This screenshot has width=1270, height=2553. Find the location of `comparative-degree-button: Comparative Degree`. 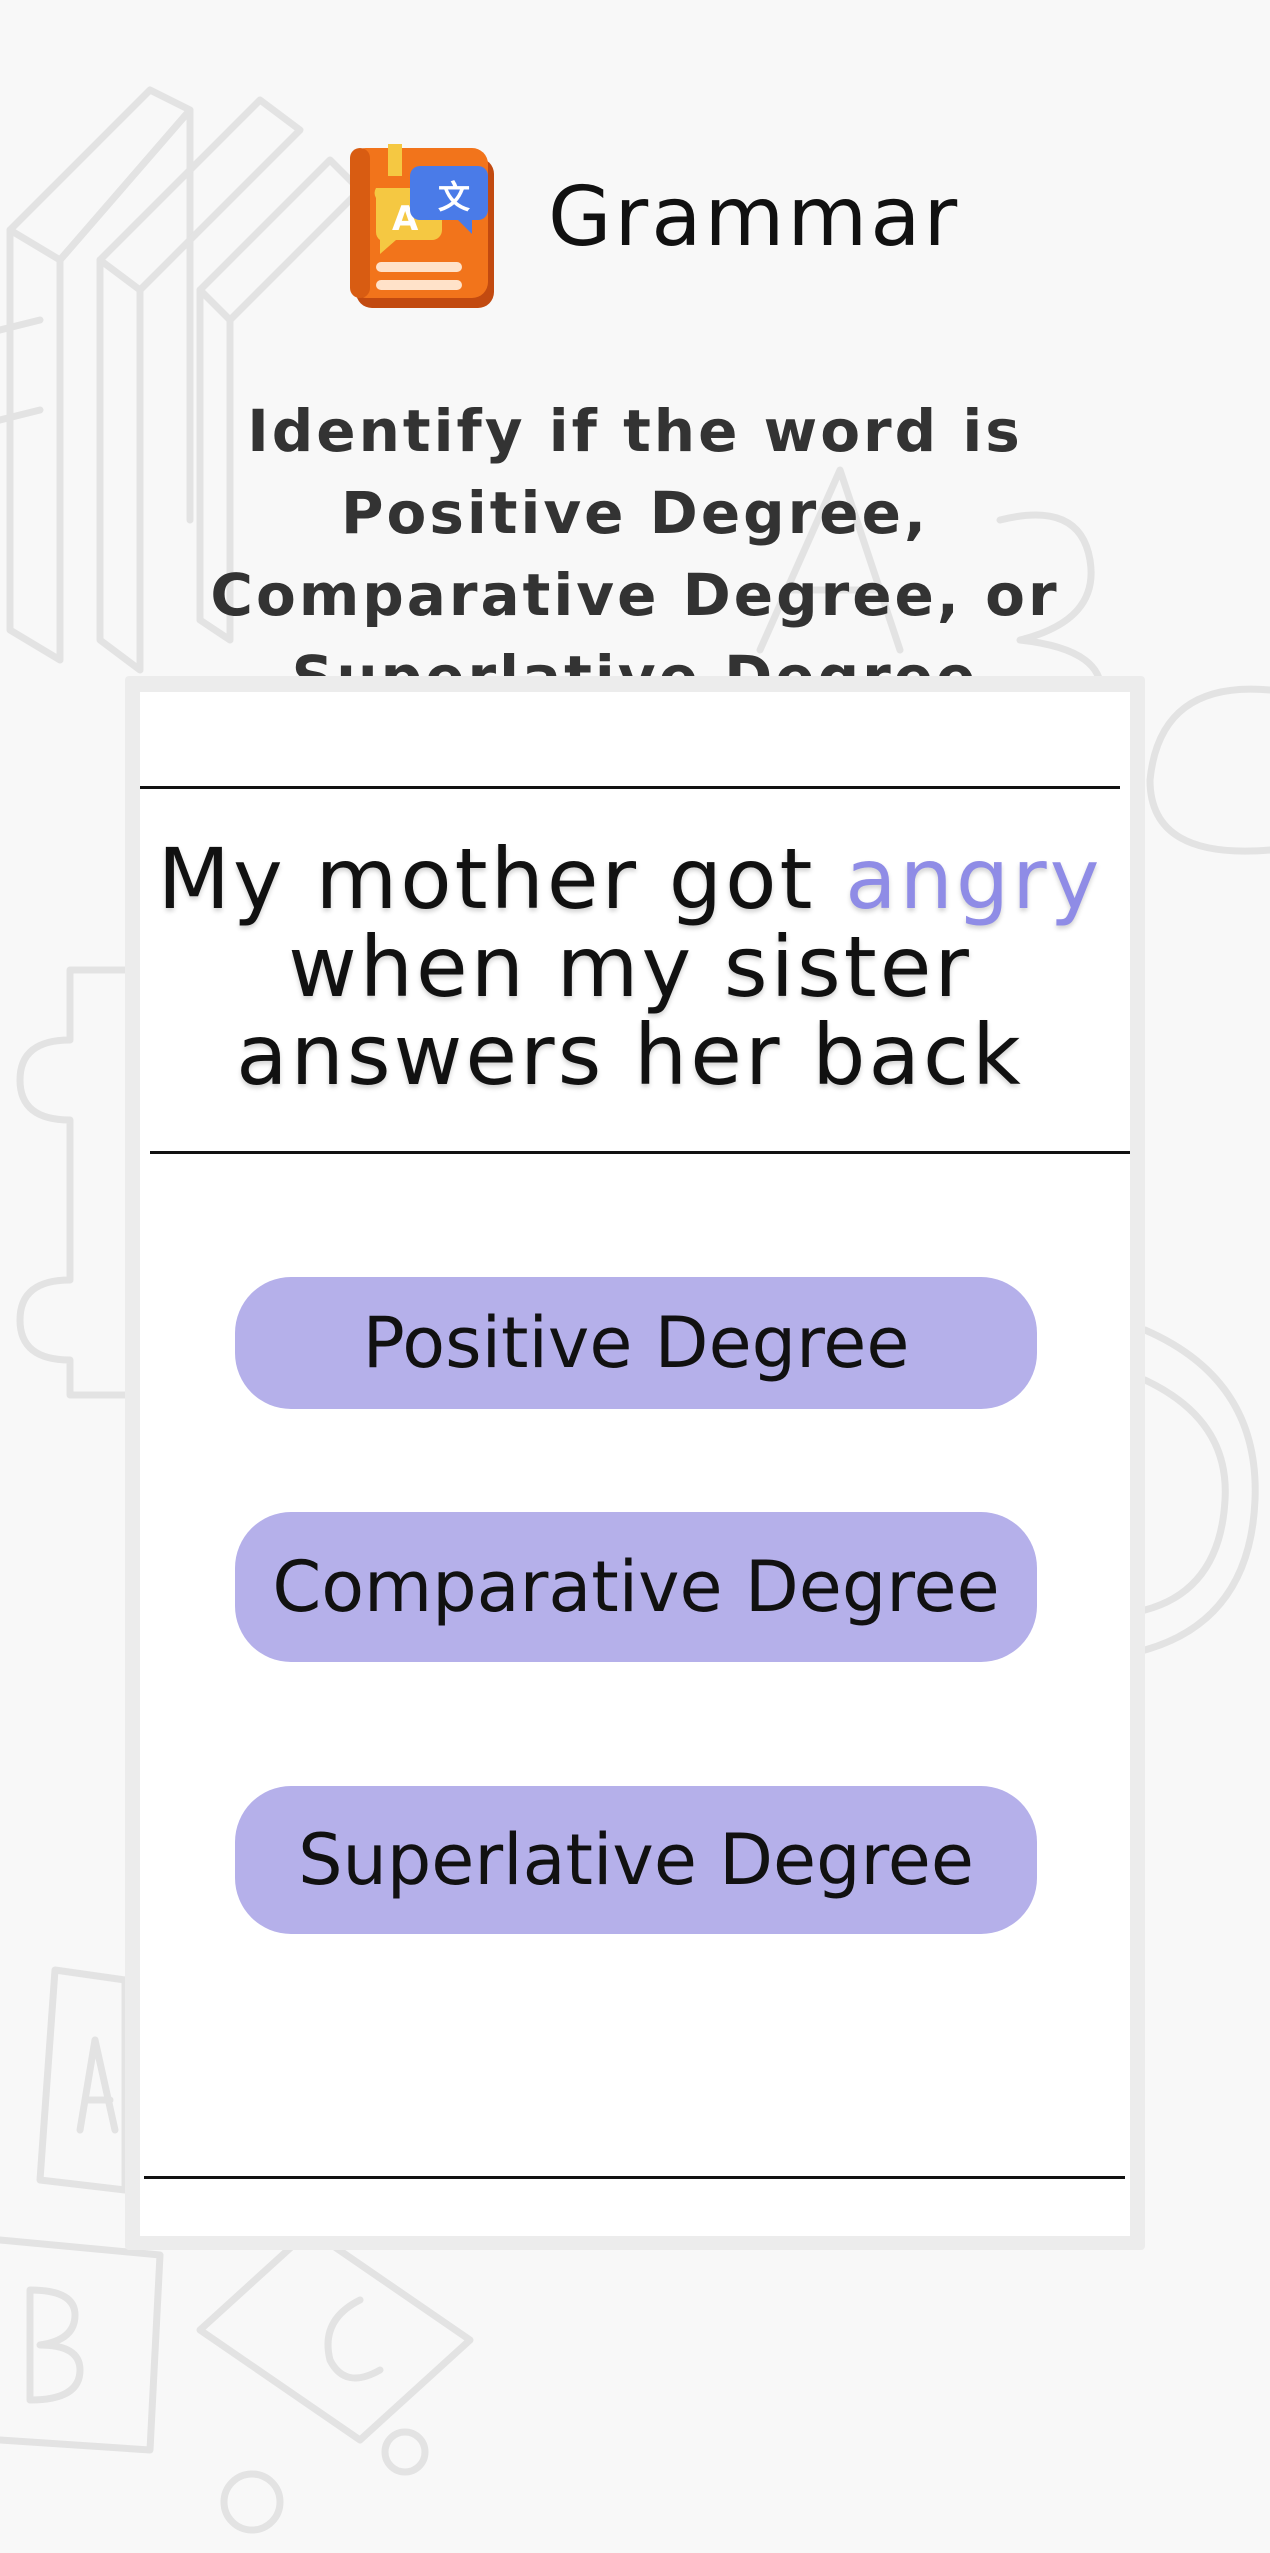

comparative-degree-button: Comparative Degree is located at coordinates (636, 1587).